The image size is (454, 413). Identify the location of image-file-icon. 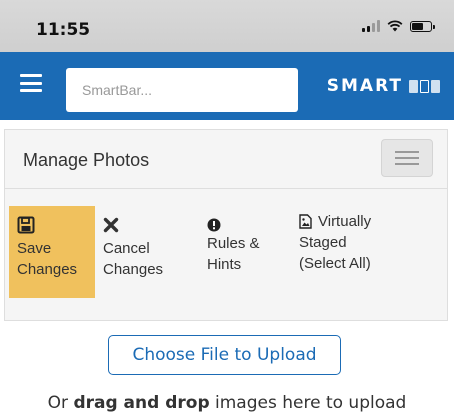
(305, 221).